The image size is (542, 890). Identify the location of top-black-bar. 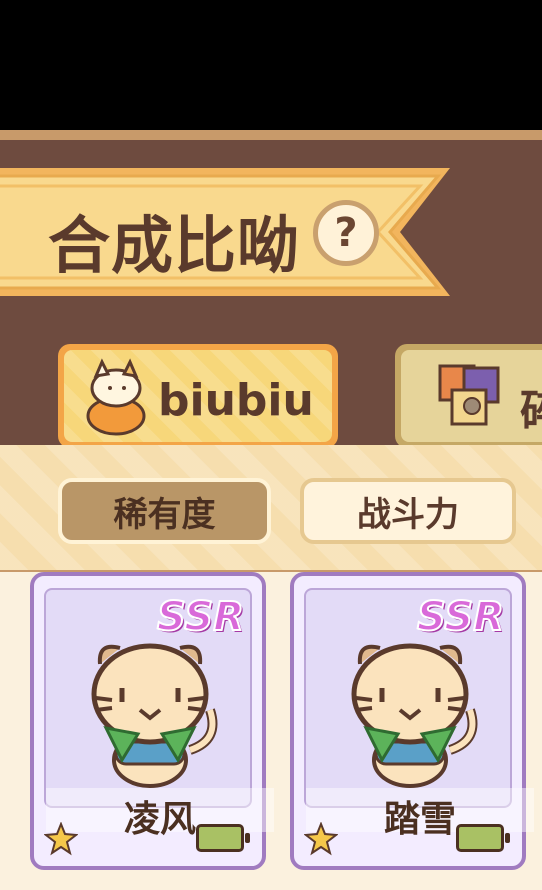
(271, 65).